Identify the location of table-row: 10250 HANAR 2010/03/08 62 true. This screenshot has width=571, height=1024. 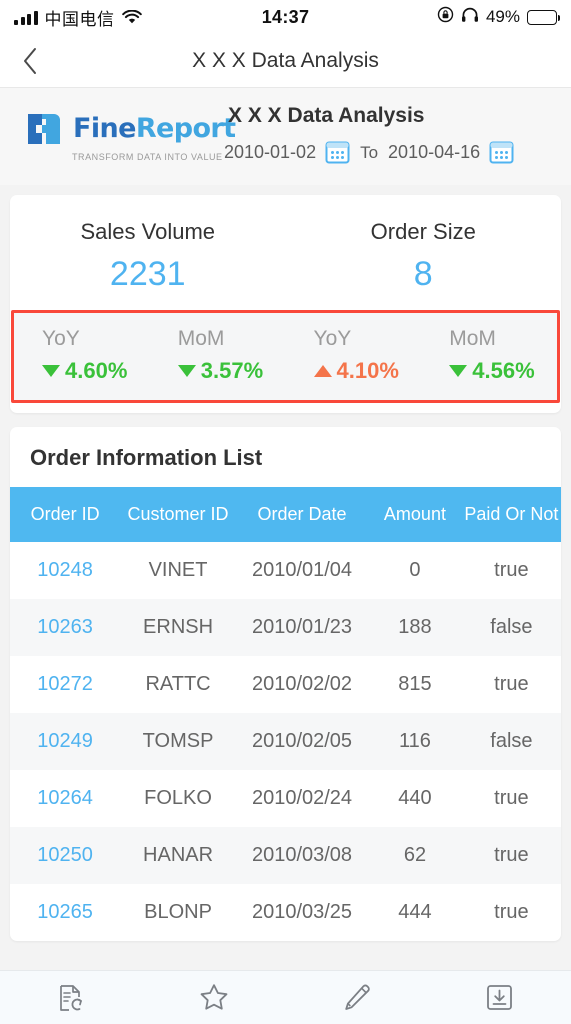
(285, 855).